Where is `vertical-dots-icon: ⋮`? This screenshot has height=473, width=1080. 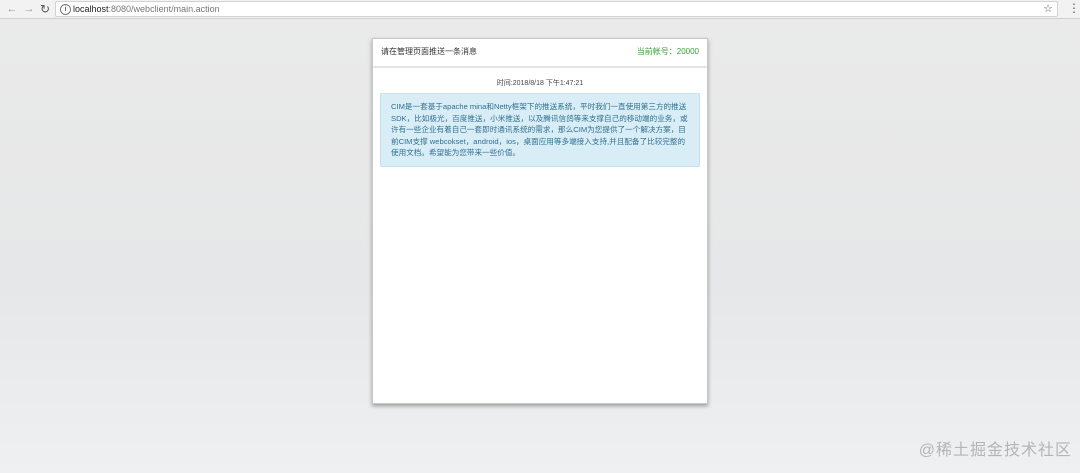 vertical-dots-icon: ⋮ is located at coordinates (1074, 9).